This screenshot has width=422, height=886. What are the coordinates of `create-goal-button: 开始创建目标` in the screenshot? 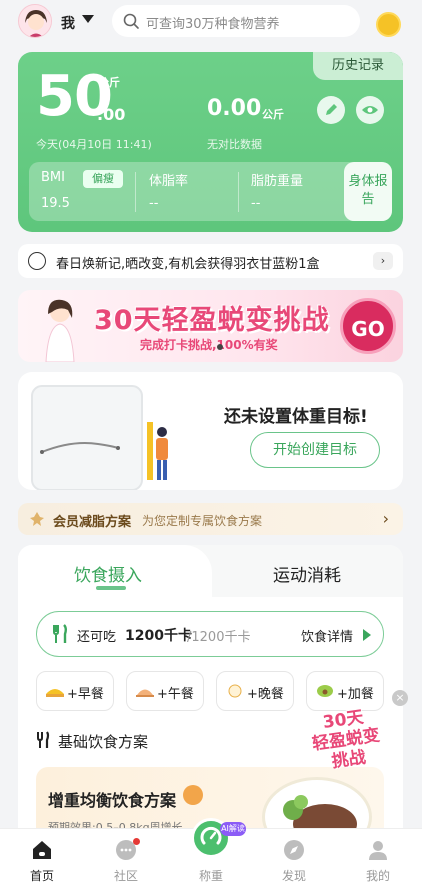 It's located at (315, 450).